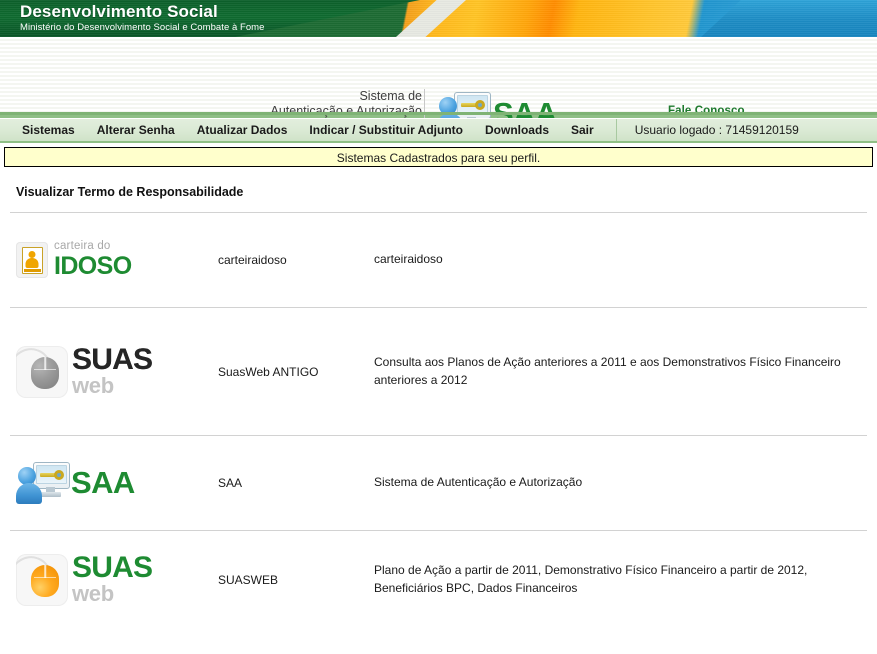 This screenshot has width=877, height=654. What do you see at coordinates (252, 260) in the screenshot?
I see `system-name-cell: carteiraidoso` at bounding box center [252, 260].